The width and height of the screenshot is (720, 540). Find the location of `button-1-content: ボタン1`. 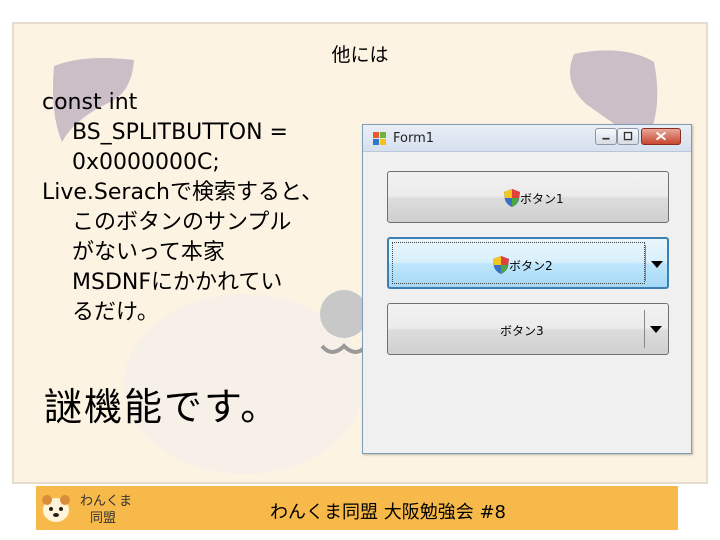

button-1-content: ボタン1 is located at coordinates (528, 197).